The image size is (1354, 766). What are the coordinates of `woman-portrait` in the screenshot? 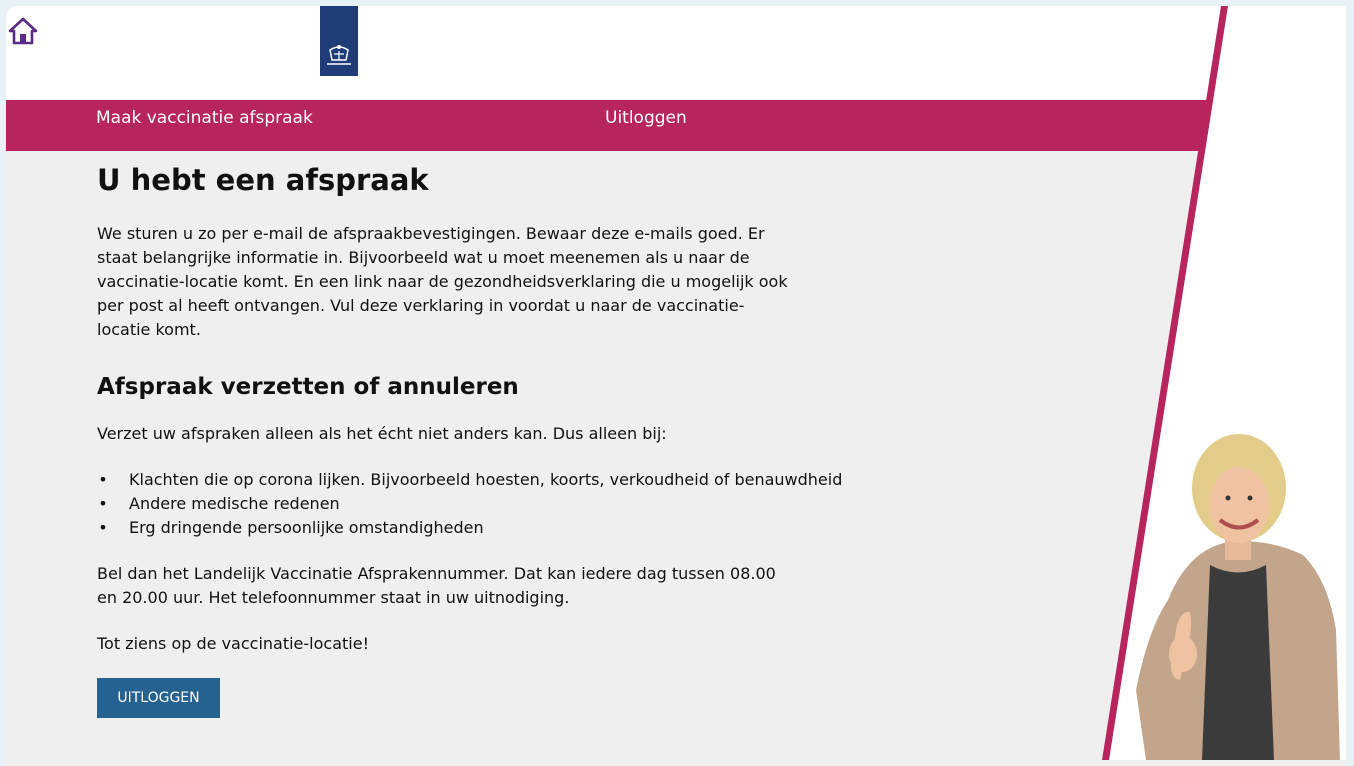 It's located at (1238, 597).